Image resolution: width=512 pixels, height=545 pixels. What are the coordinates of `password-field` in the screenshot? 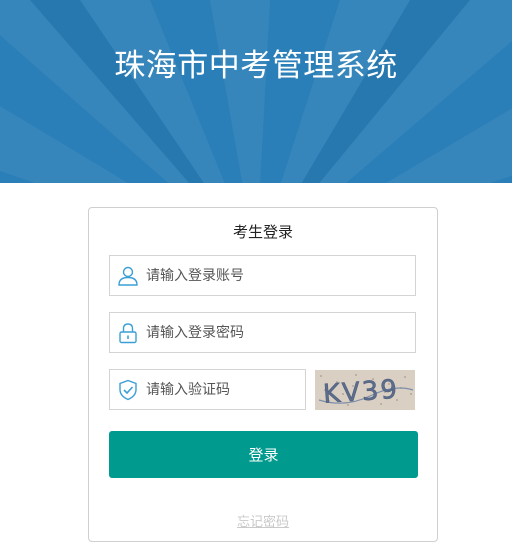 It's located at (262, 332).